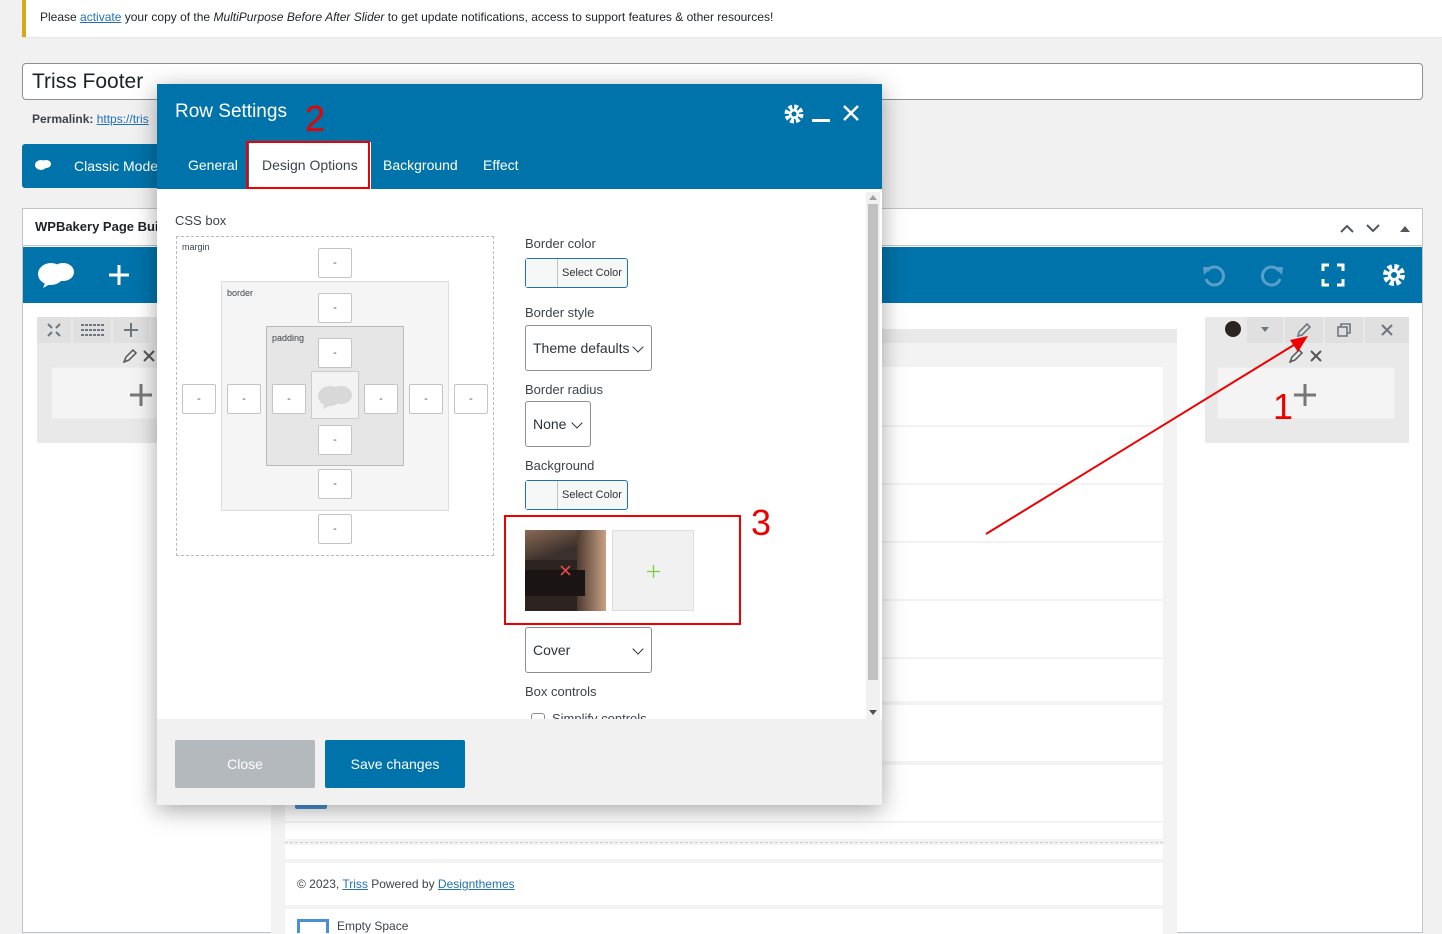 This screenshot has height=934, width=1442. Describe the element at coordinates (560, 465) in the screenshot. I see `background-label: Background` at that location.